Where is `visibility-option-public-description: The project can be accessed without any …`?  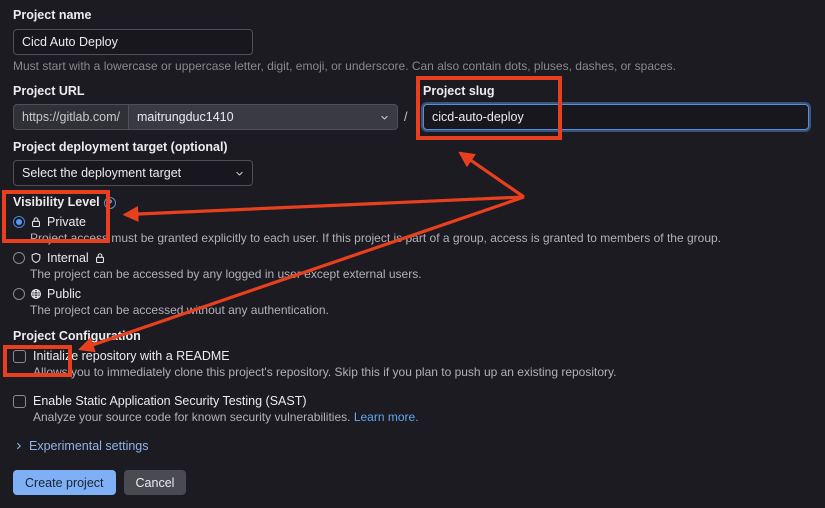 visibility-option-public-description: The project can be accessed without any … is located at coordinates (179, 310).